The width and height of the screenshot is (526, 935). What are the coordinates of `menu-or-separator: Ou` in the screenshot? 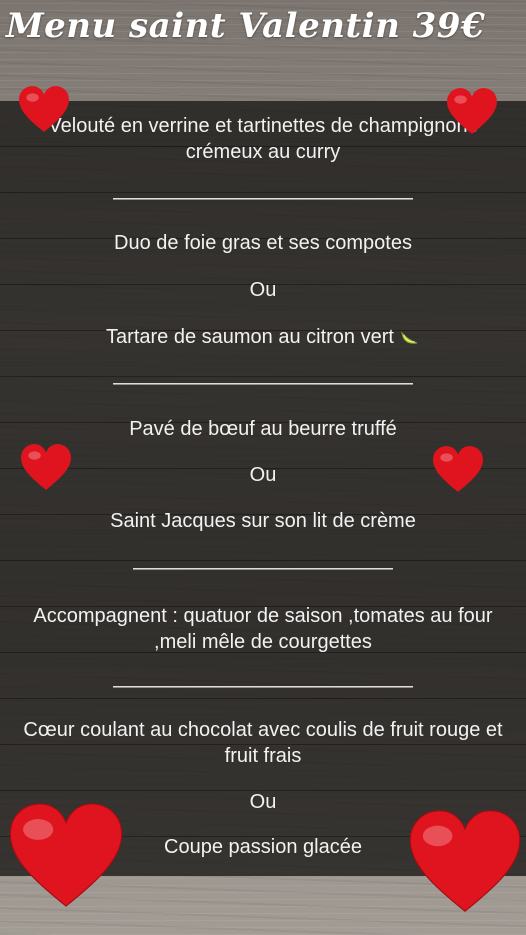 It's located at (263, 290).